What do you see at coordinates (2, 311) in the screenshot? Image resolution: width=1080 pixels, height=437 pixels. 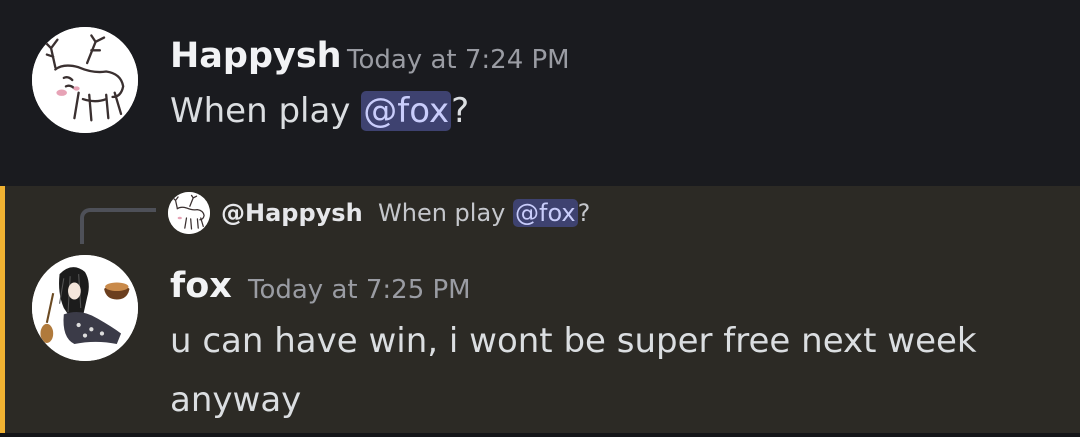 I see `mention-highlight-bar` at bounding box center [2, 311].